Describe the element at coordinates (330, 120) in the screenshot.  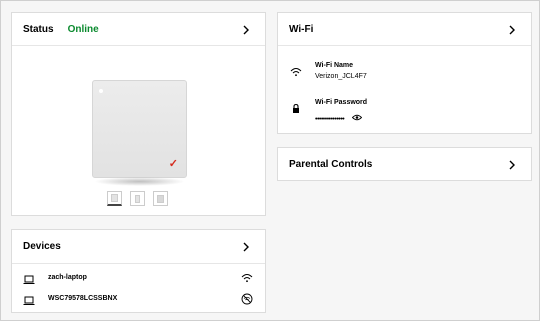
I see `wifi-password-masked: •••••••••••••••` at that location.